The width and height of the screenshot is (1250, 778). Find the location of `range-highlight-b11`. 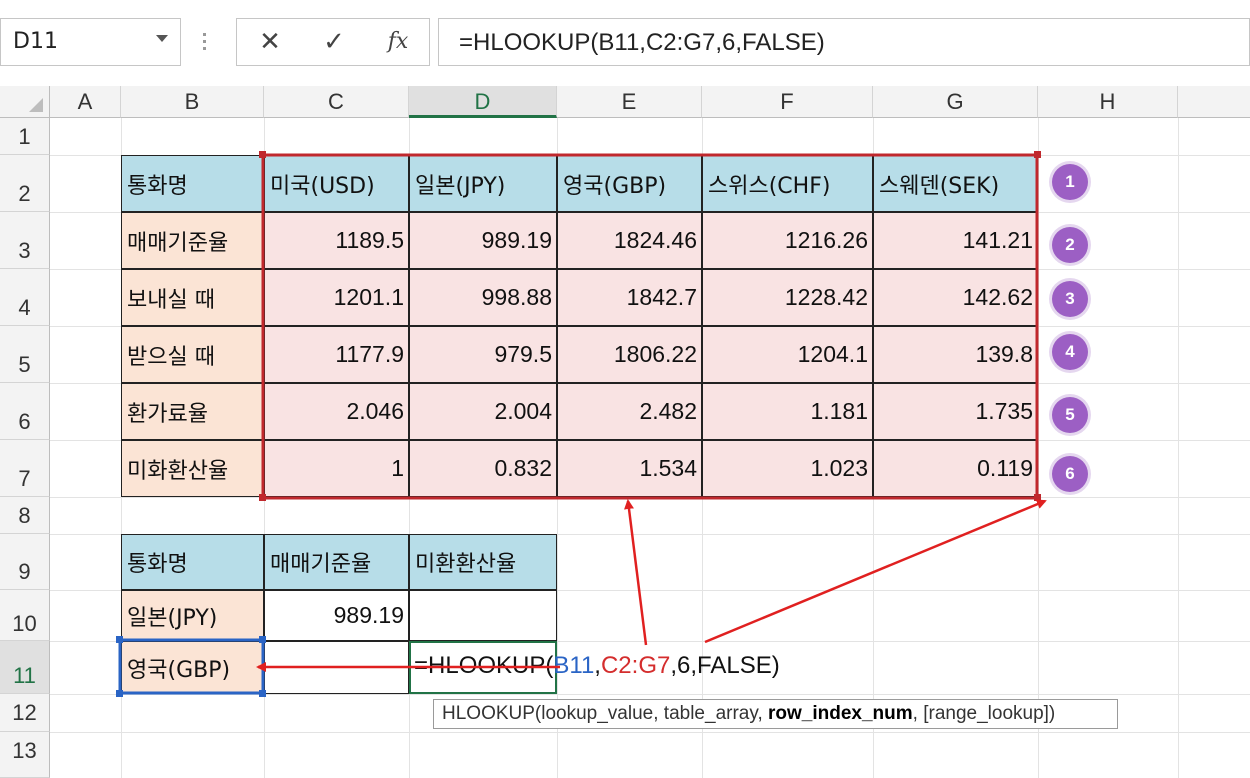

range-highlight-b11 is located at coordinates (191, 666).